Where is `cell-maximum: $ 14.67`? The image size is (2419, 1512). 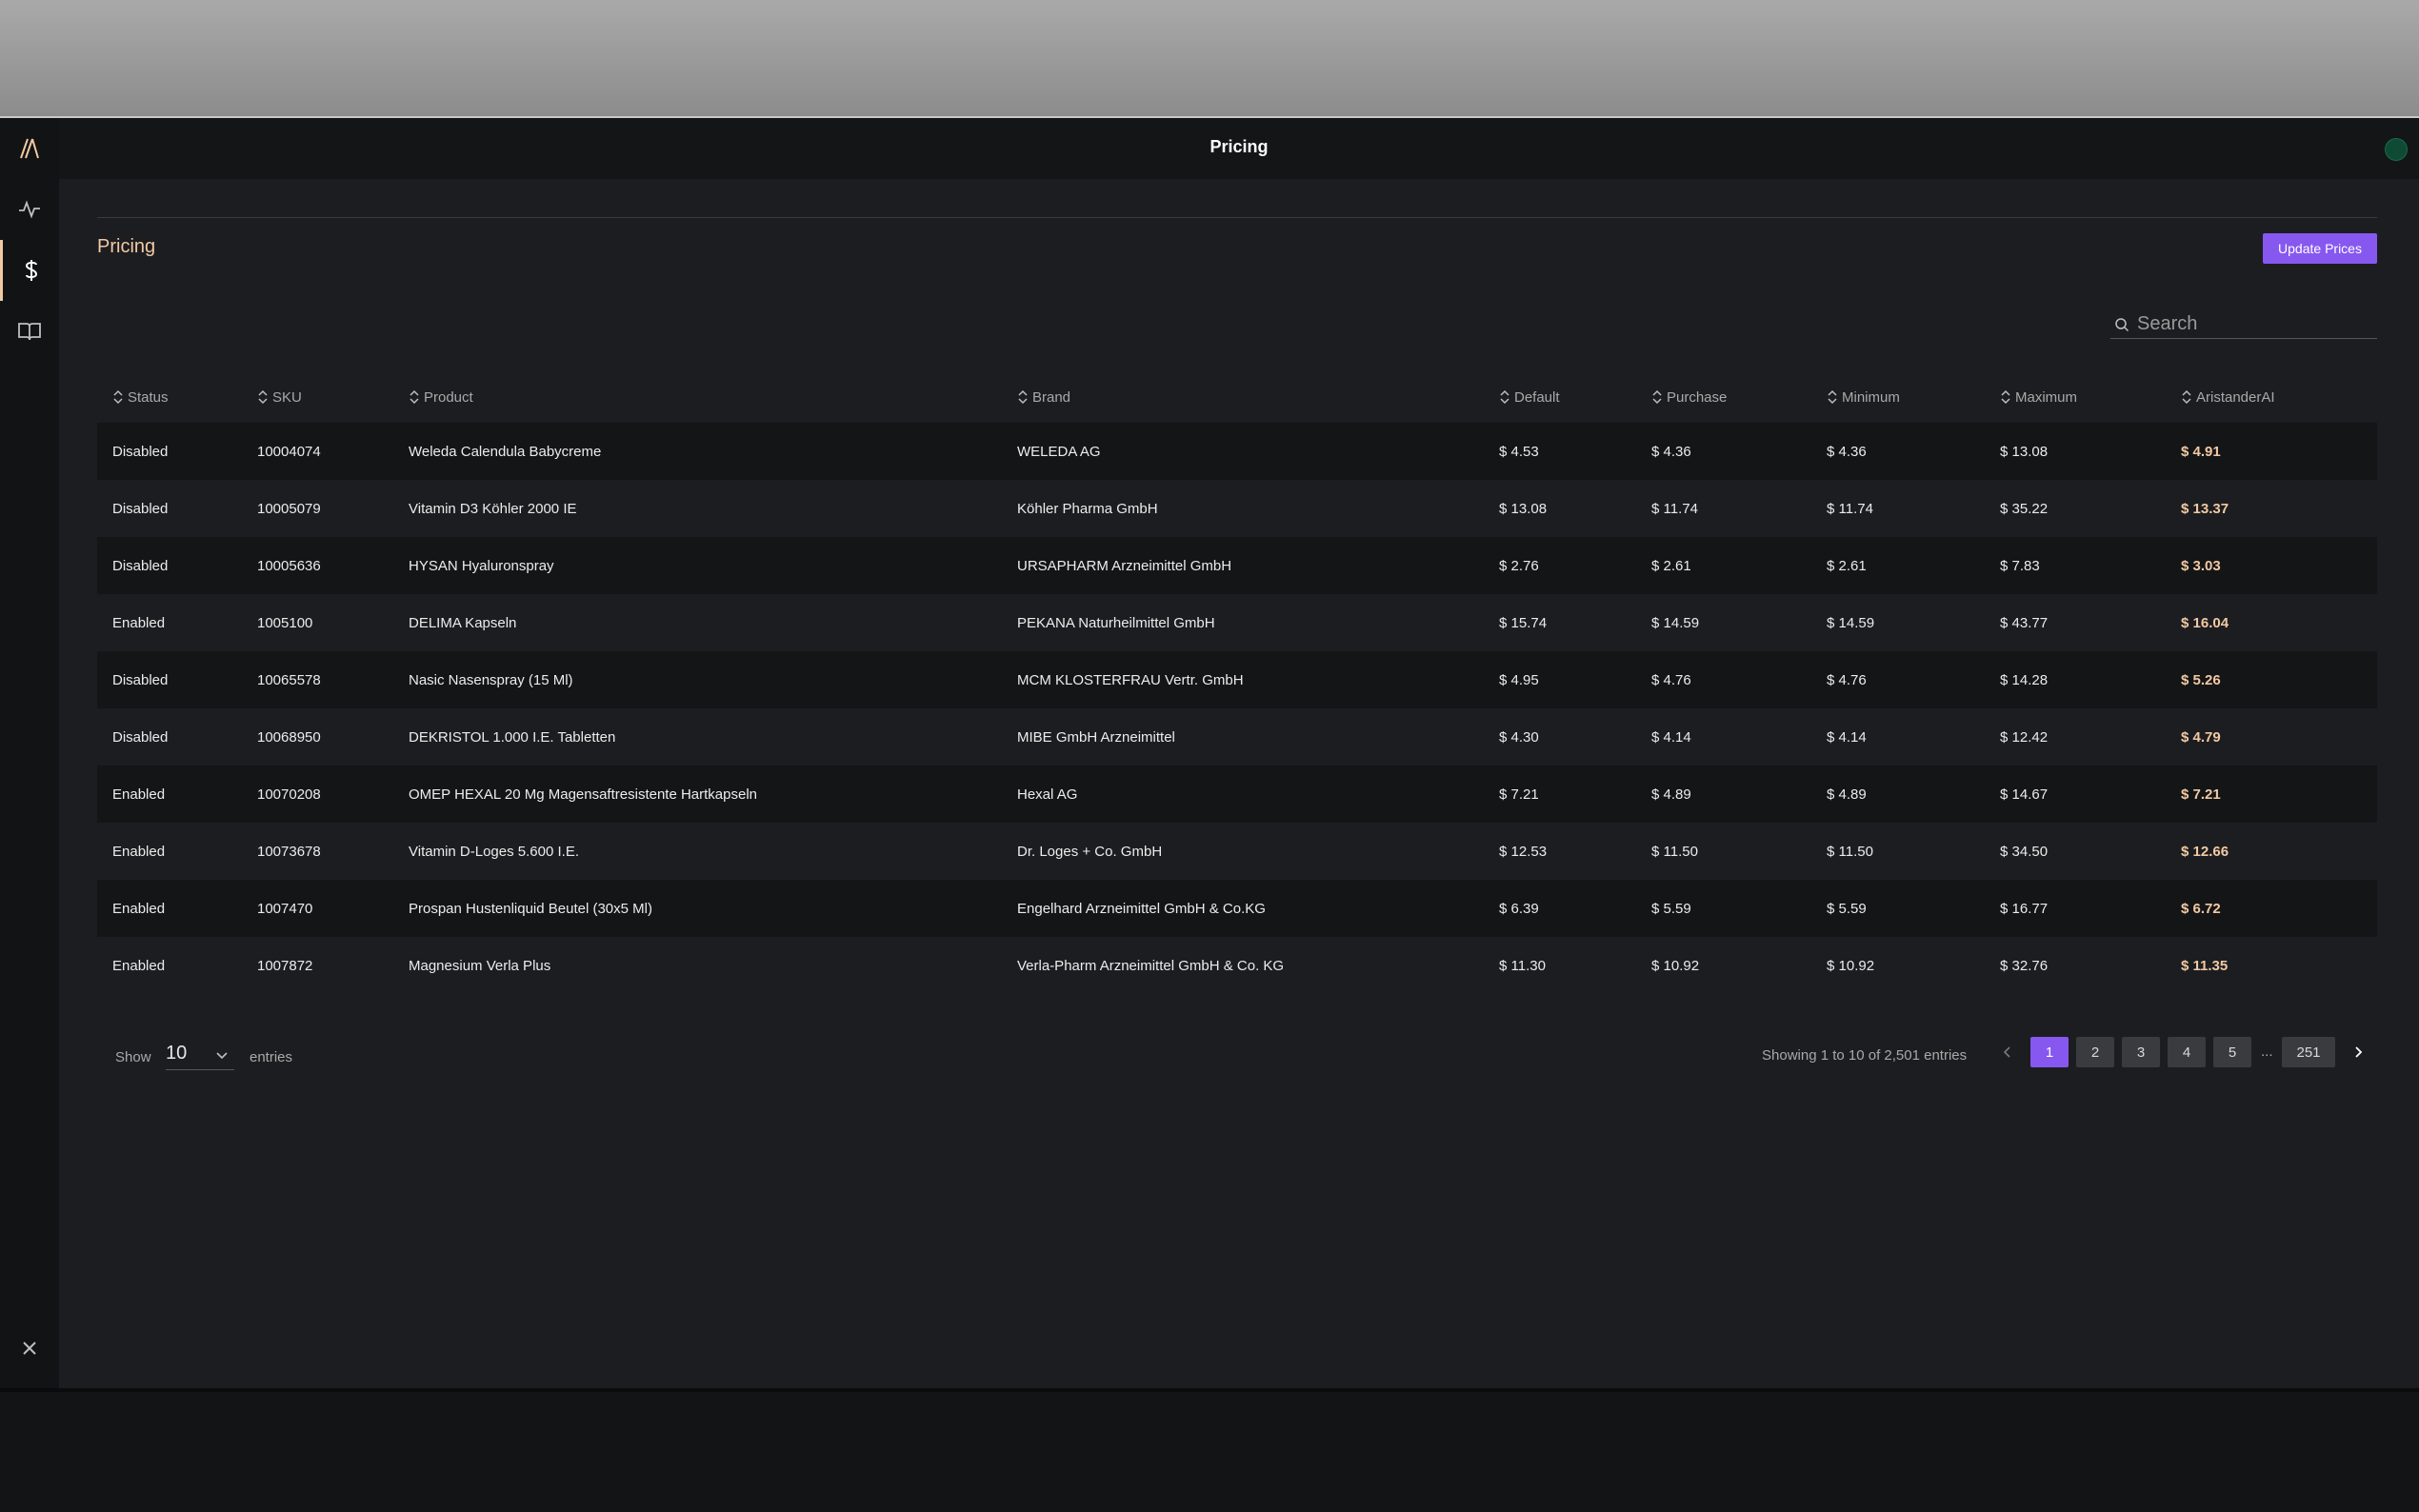
cell-maximum: $ 14.67 is located at coordinates (2024, 794).